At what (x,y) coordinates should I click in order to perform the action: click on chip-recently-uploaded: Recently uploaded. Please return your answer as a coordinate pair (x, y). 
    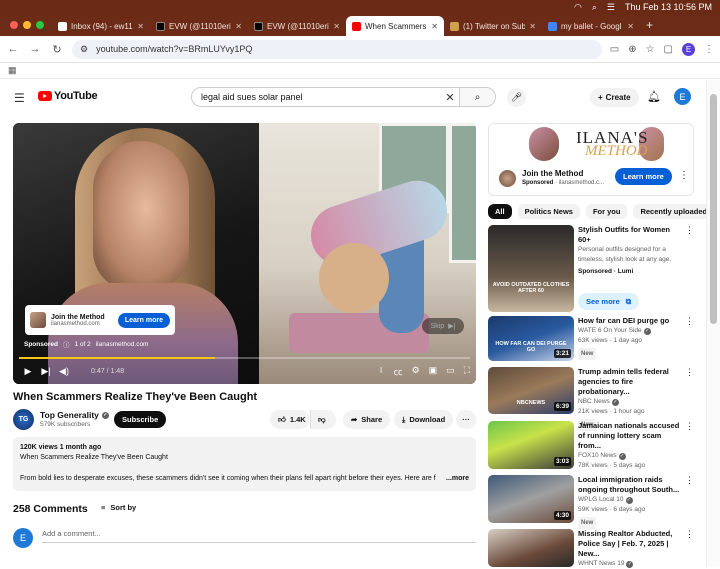
    Looking at the image, I should click on (674, 211).